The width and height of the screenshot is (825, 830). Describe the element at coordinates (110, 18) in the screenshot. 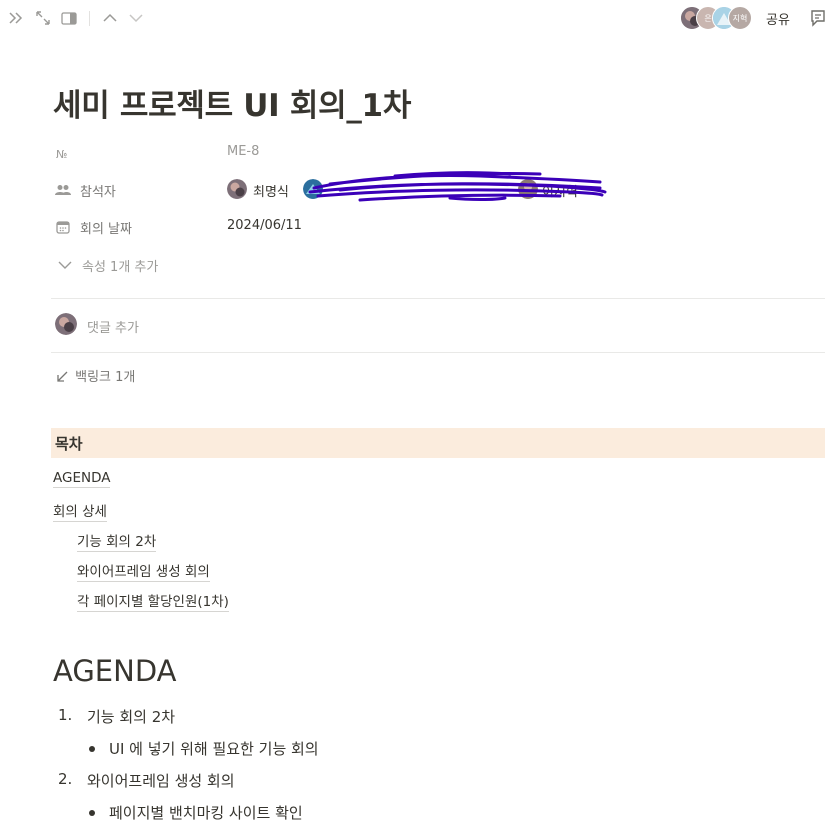

I see `chevron-up-icon` at that location.